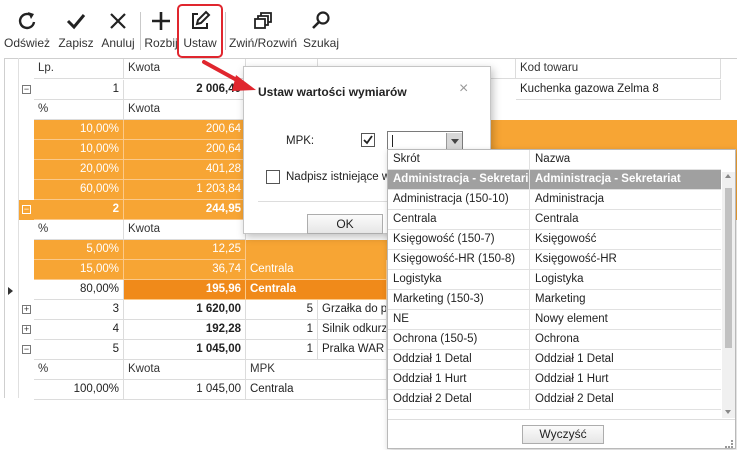  What do you see at coordinates (454, 141) in the screenshot?
I see `chevron-down-icon` at bounding box center [454, 141].